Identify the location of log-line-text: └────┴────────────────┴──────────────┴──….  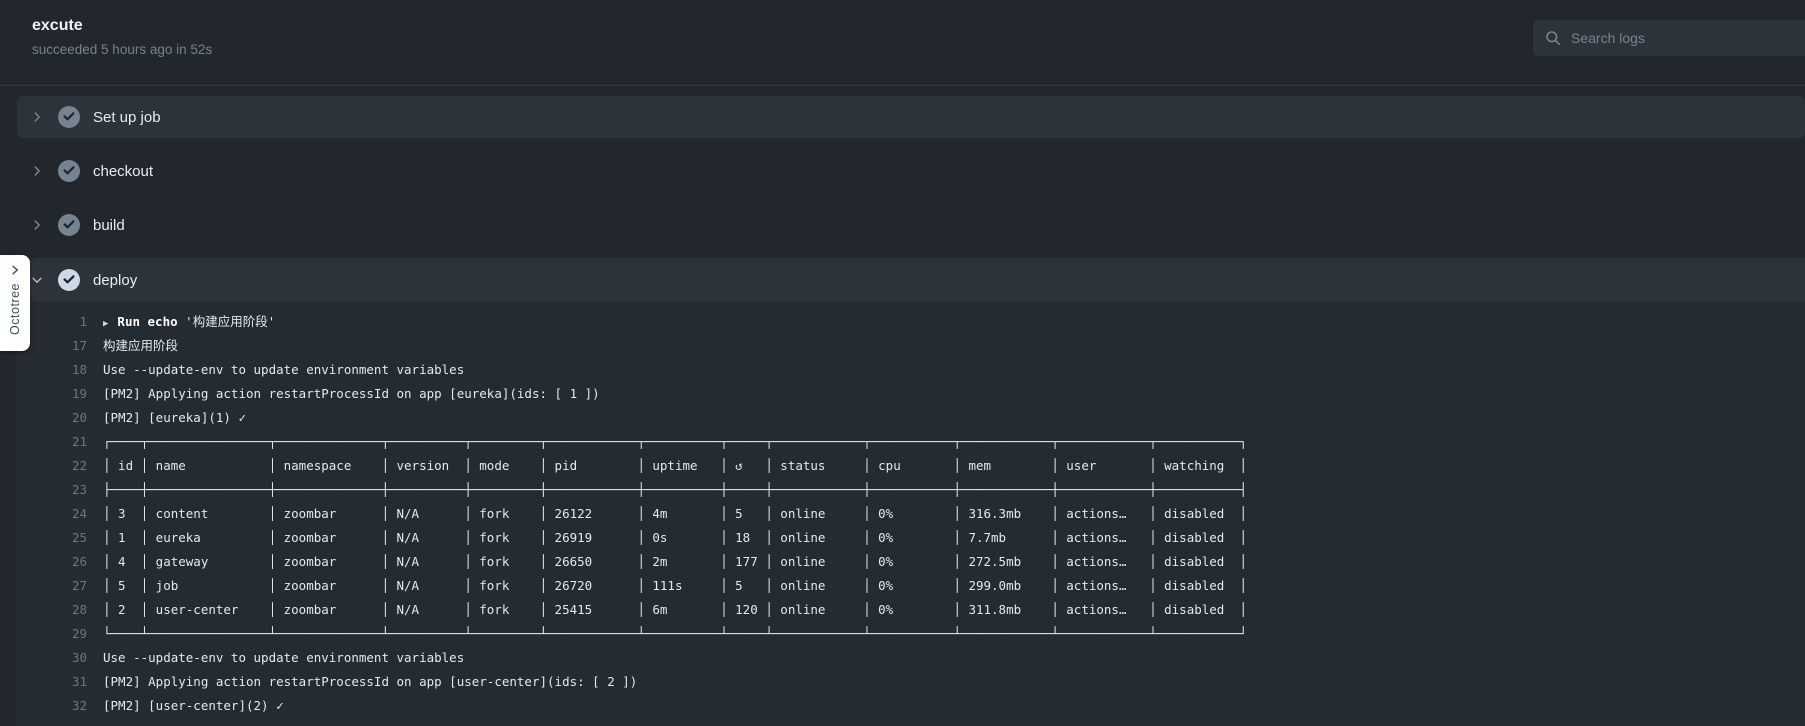
(675, 633).